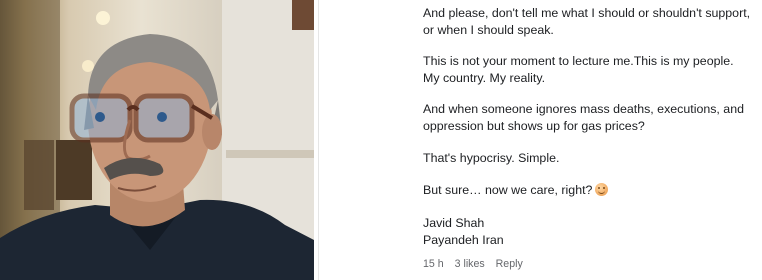 This screenshot has height=280, width=762. I want to click on comment-paragraph: That's hypocrisy. Simple., so click(491, 158).